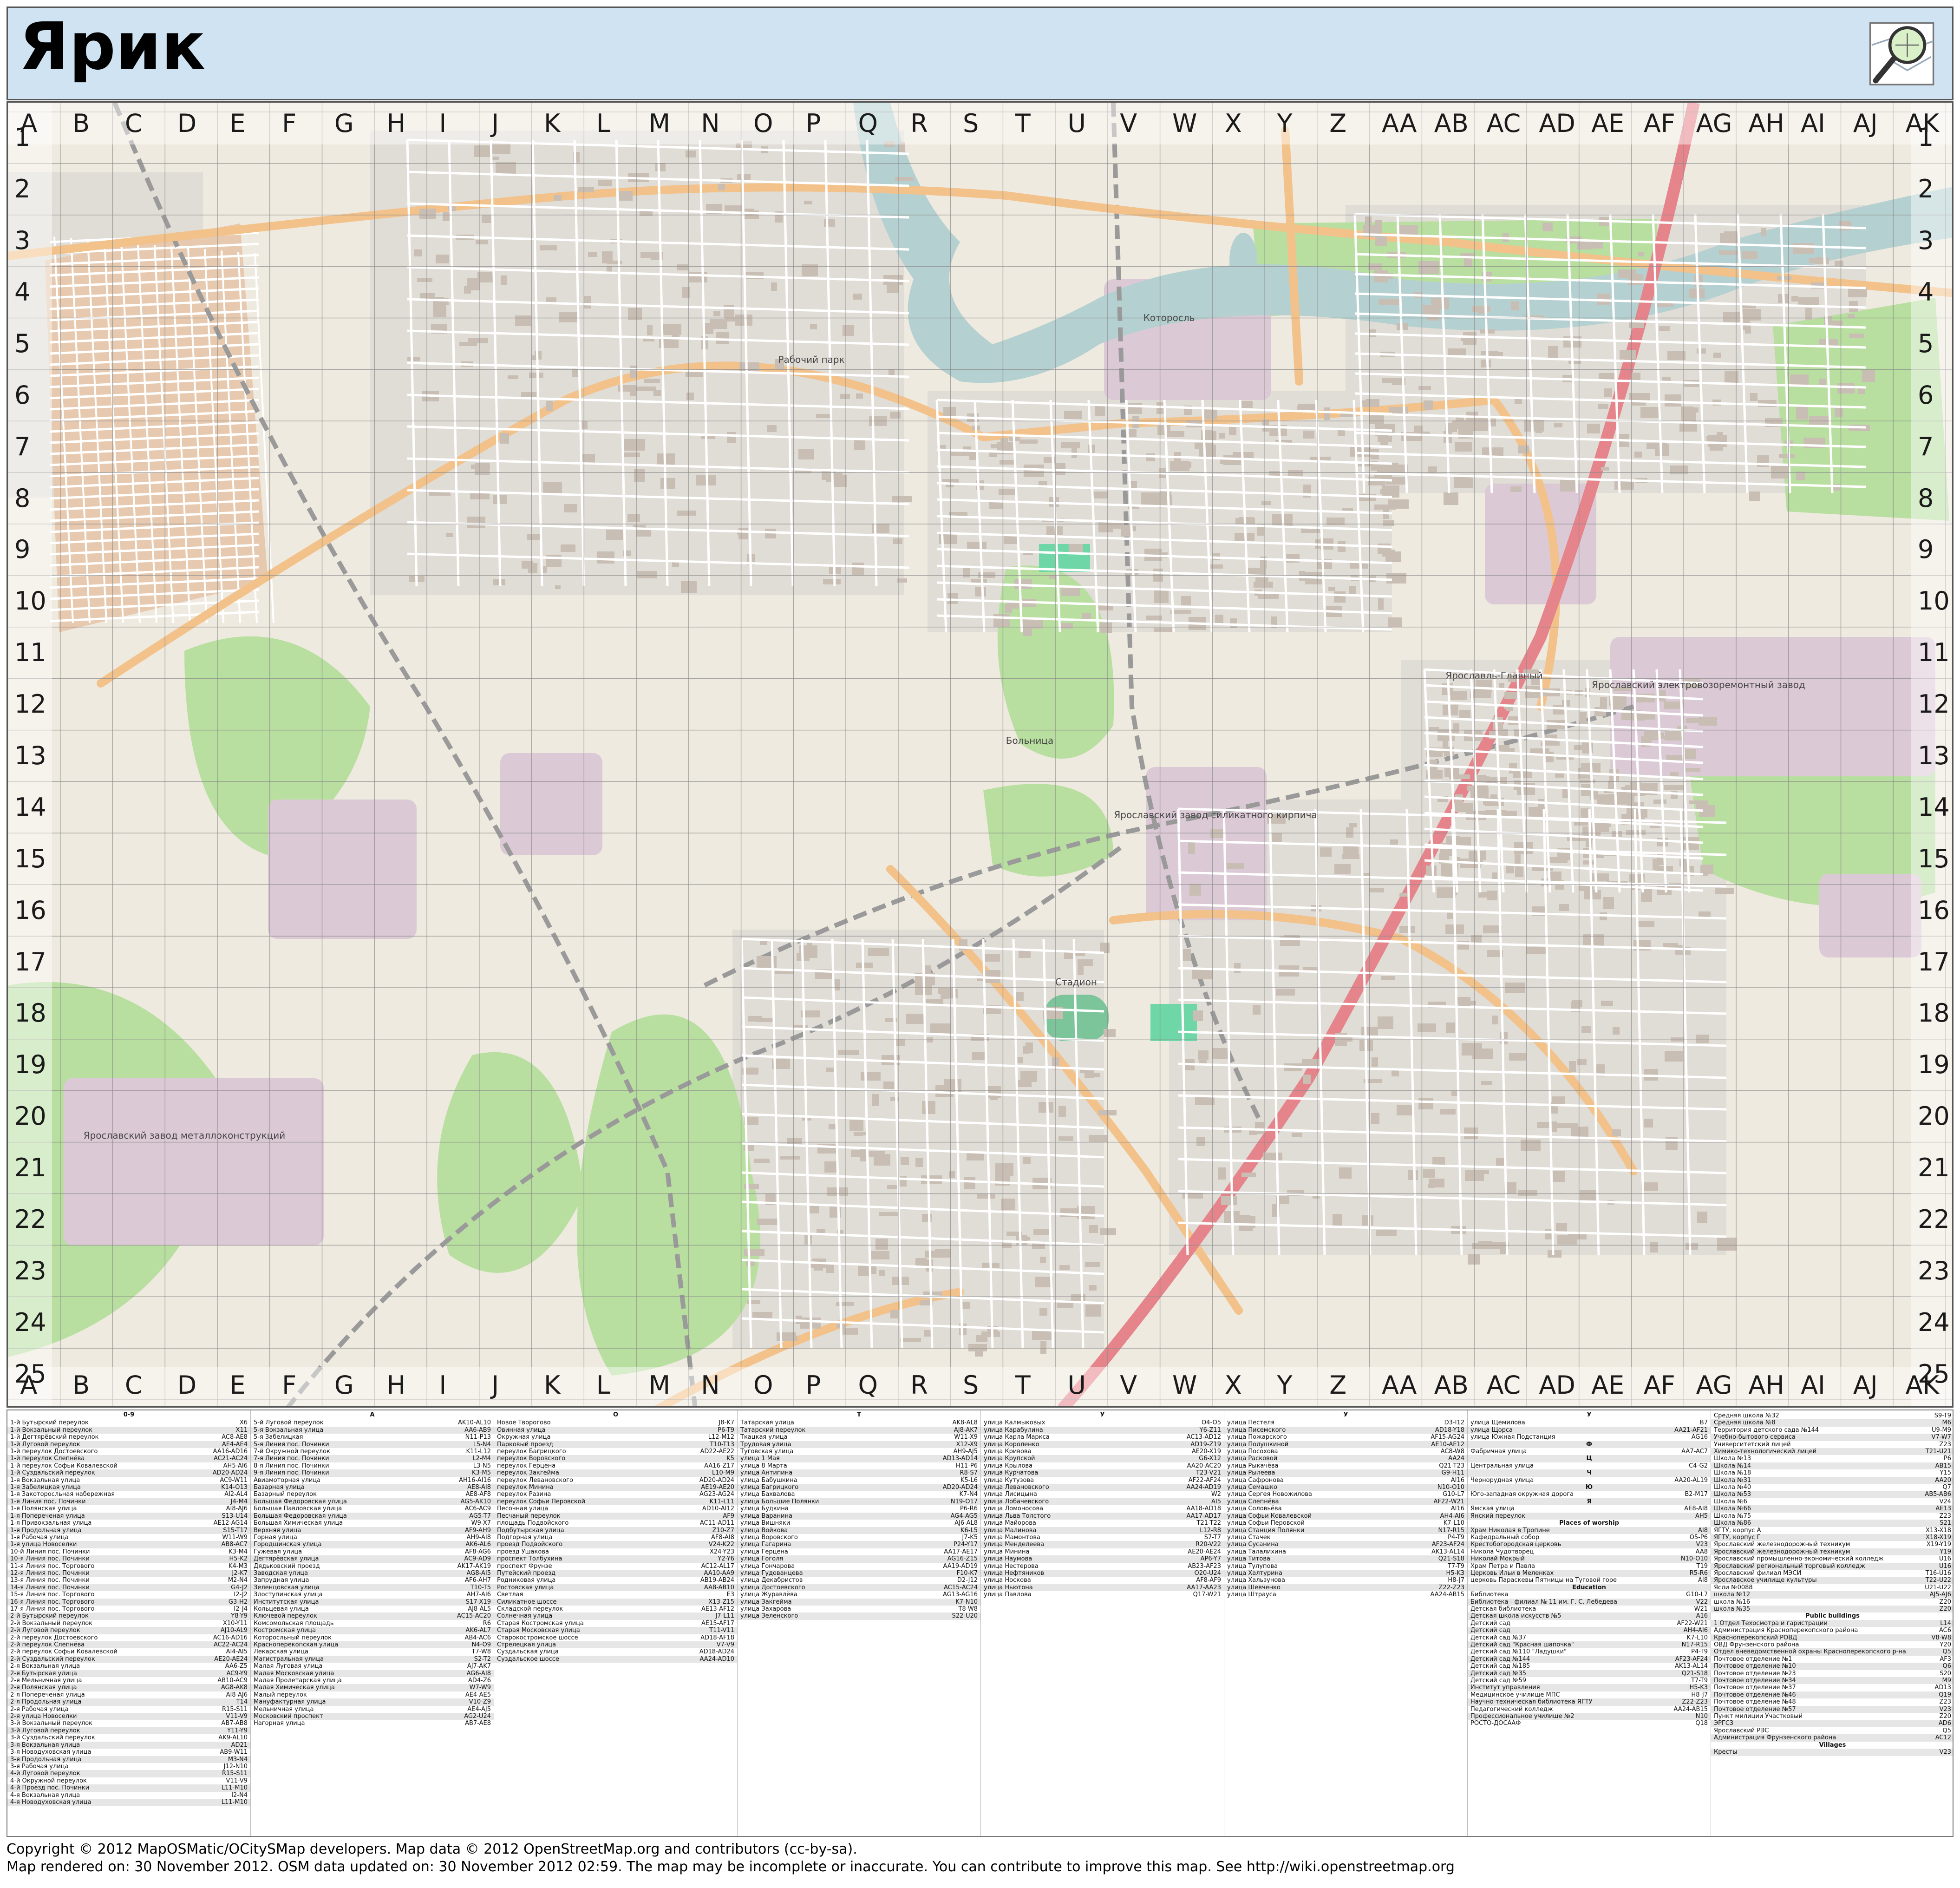  What do you see at coordinates (1589, 1516) in the screenshot?
I see `index-entry: Янский переулок AH5` at bounding box center [1589, 1516].